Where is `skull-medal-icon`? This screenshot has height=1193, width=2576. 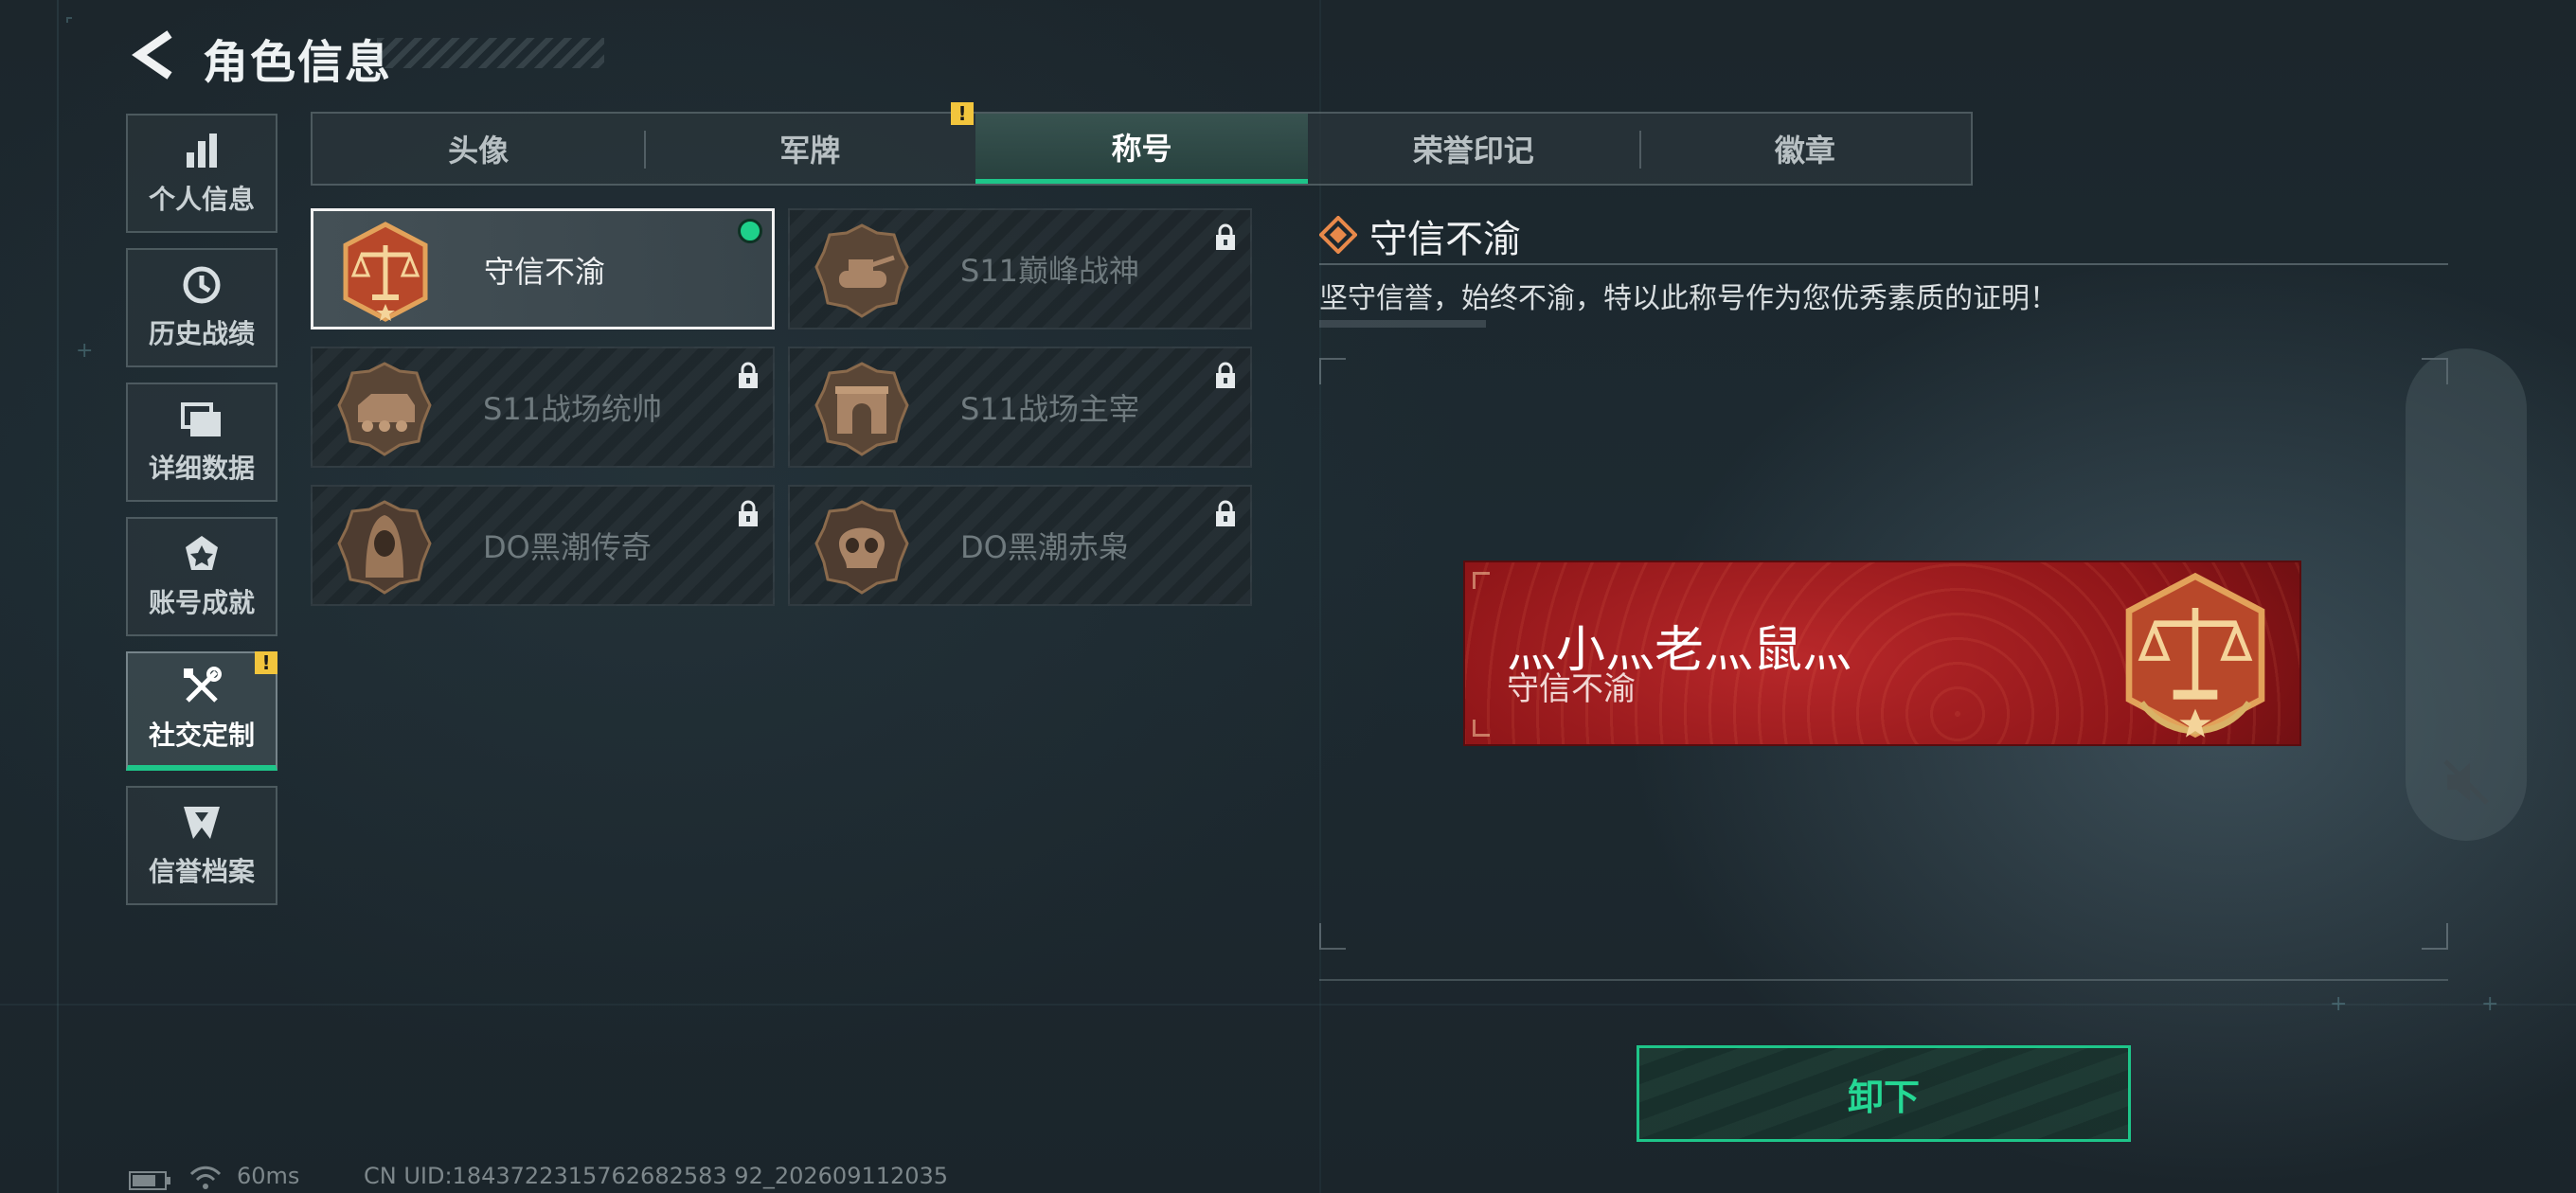 skull-medal-icon is located at coordinates (861, 547).